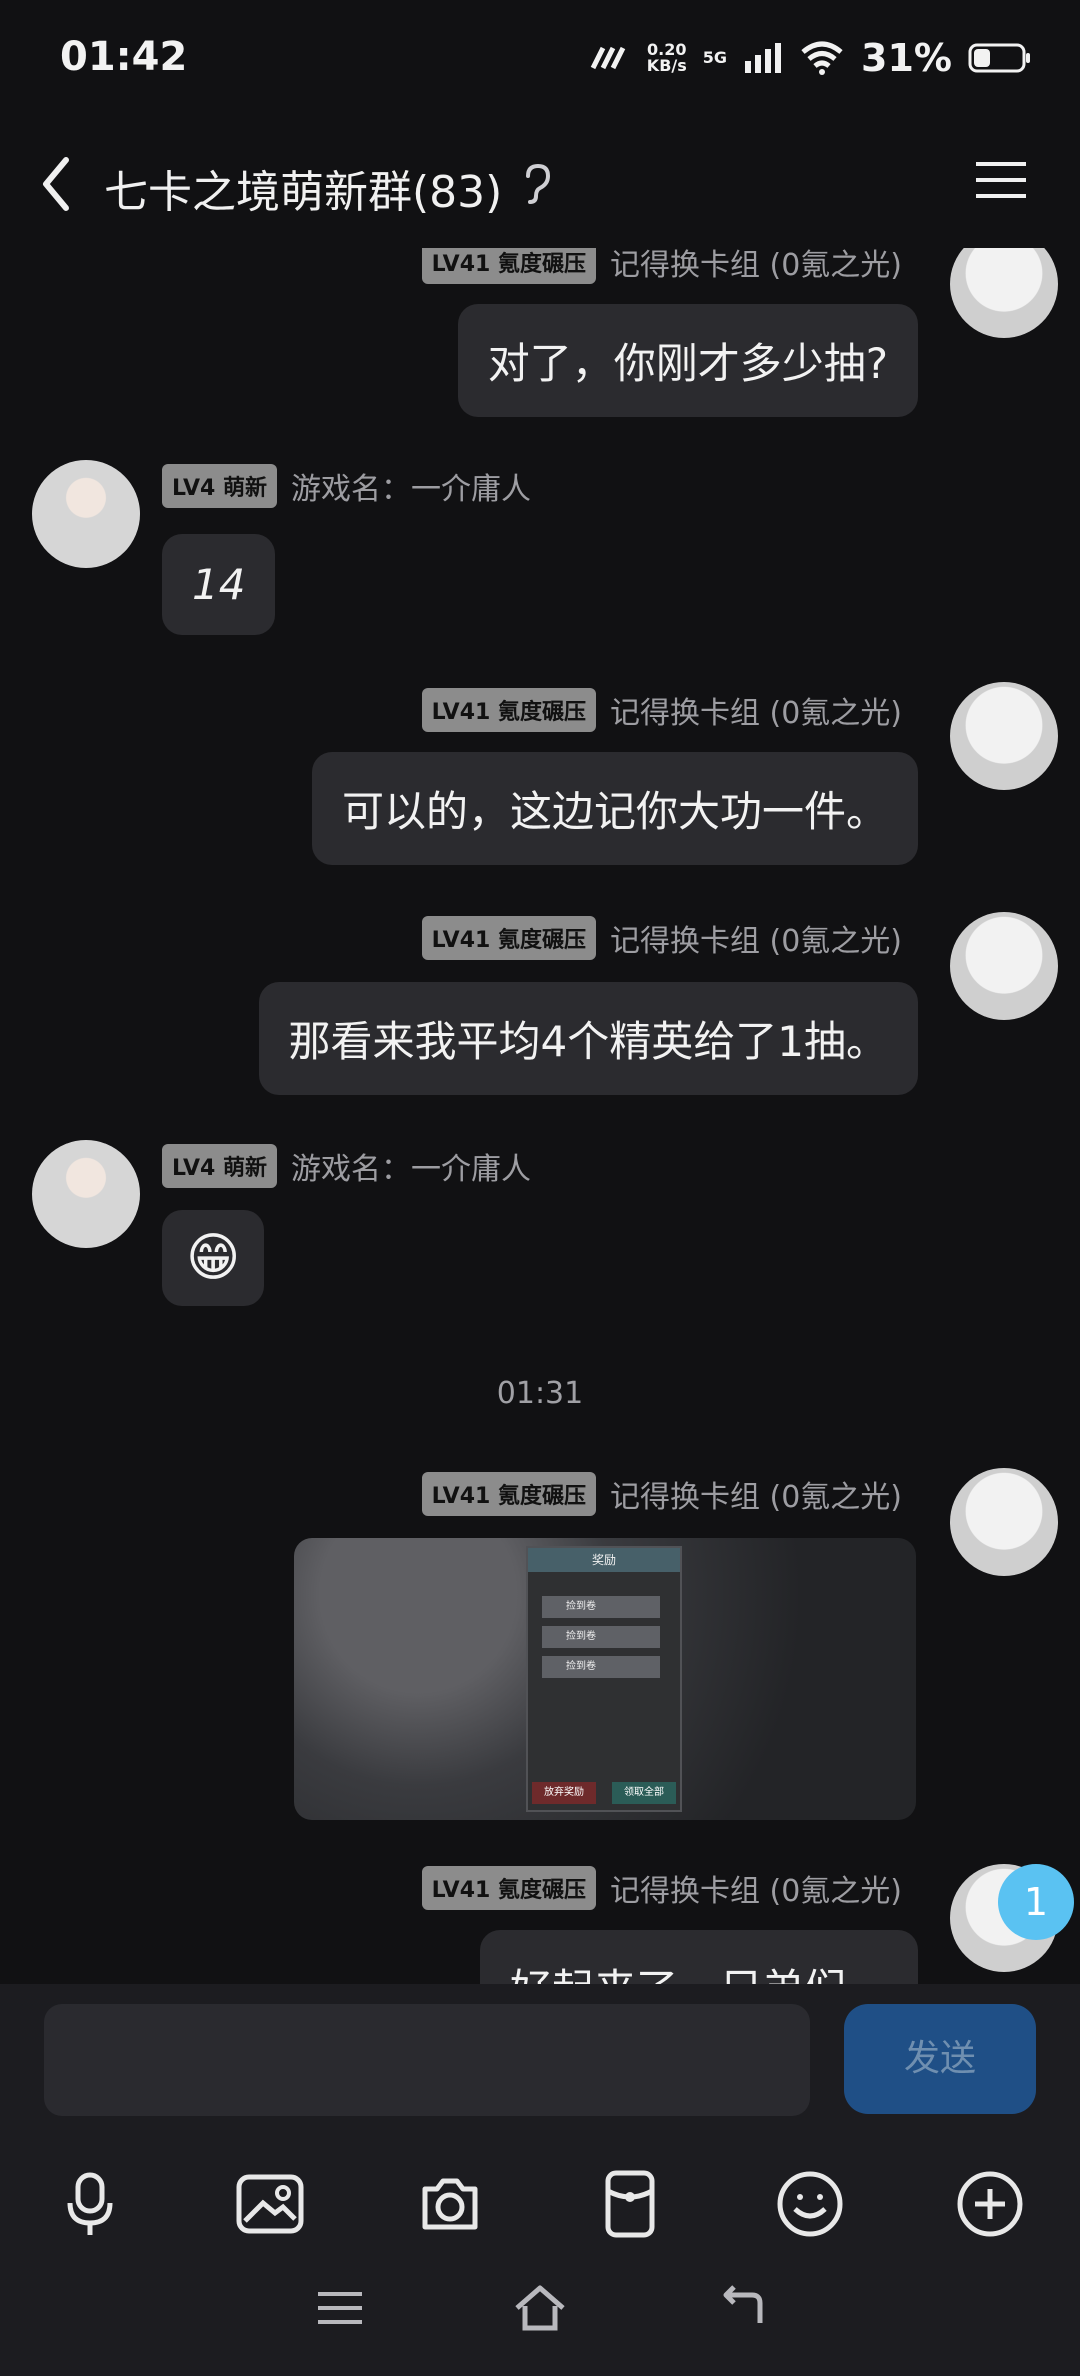 The height and width of the screenshot is (2376, 1080). What do you see at coordinates (940, 2059) in the screenshot?
I see `send-button: 发送` at bounding box center [940, 2059].